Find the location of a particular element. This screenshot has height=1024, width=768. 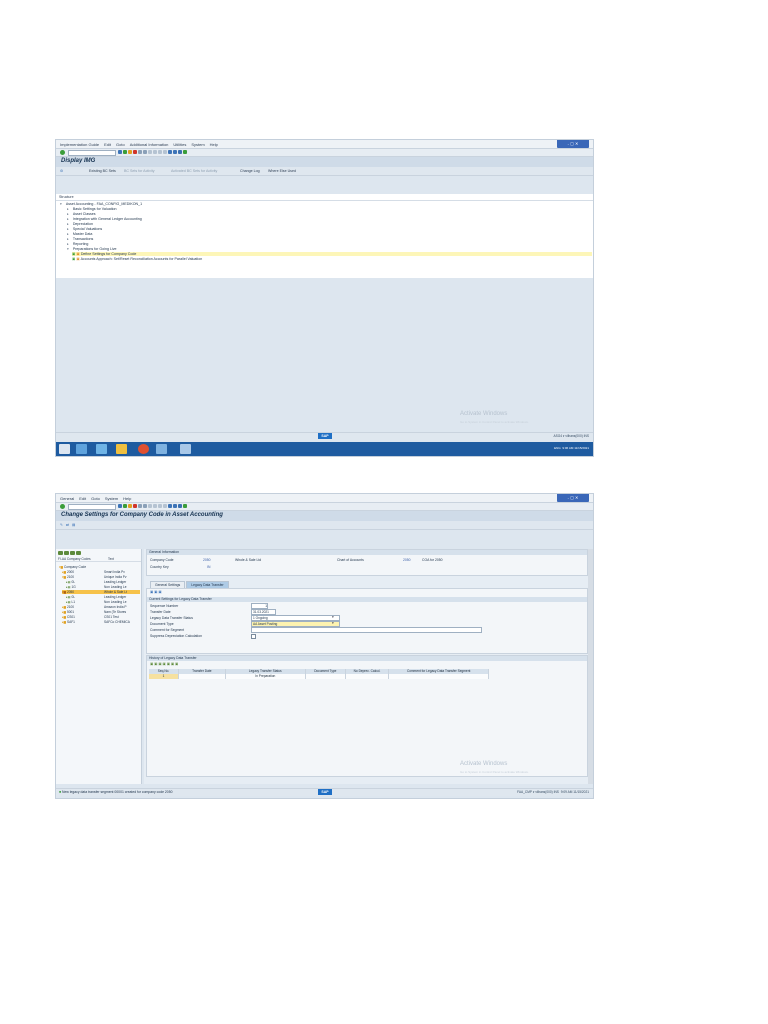

menu-item-edit: Edit is located at coordinates (107, 144).